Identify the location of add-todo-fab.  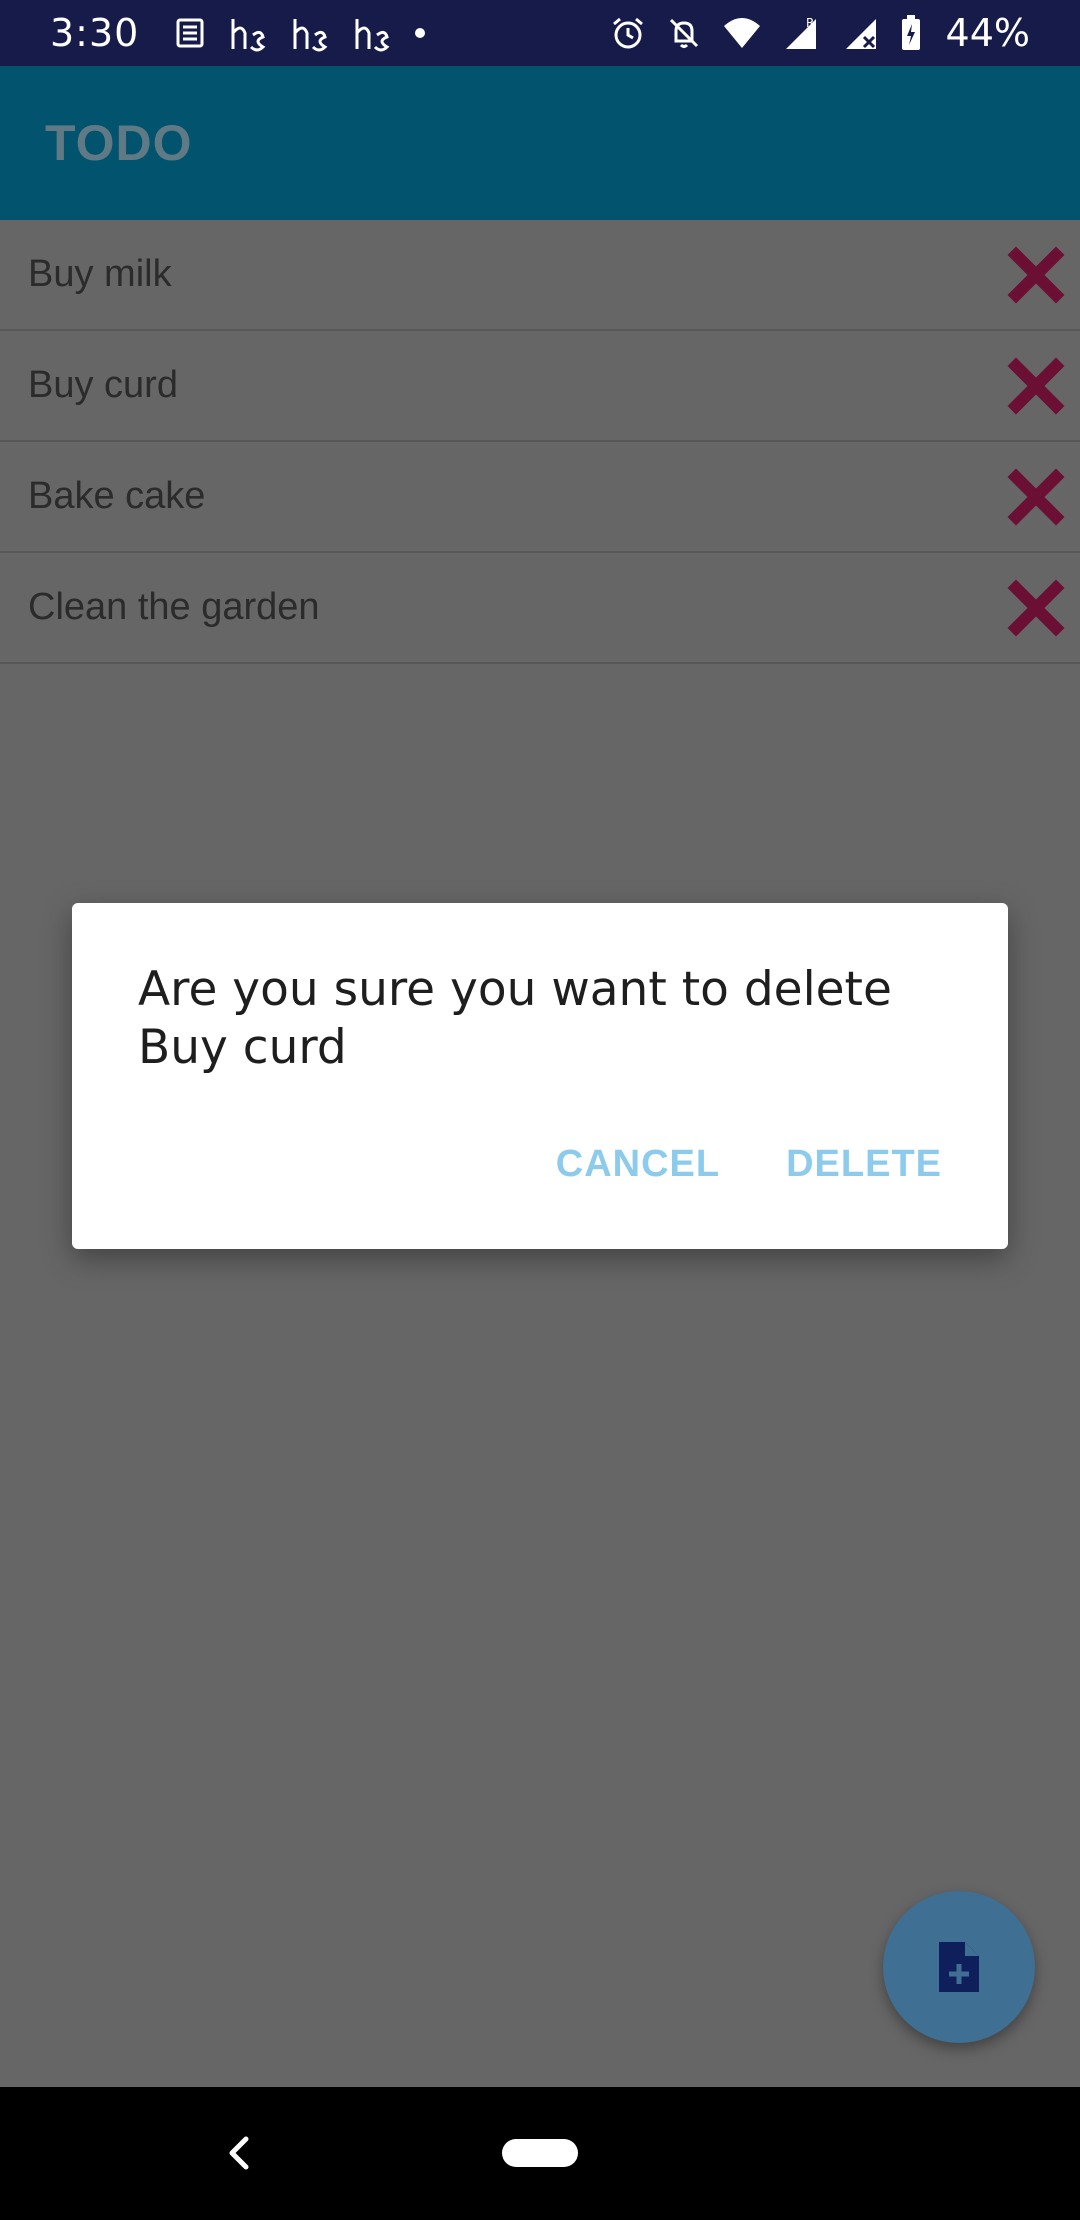
(959, 1967).